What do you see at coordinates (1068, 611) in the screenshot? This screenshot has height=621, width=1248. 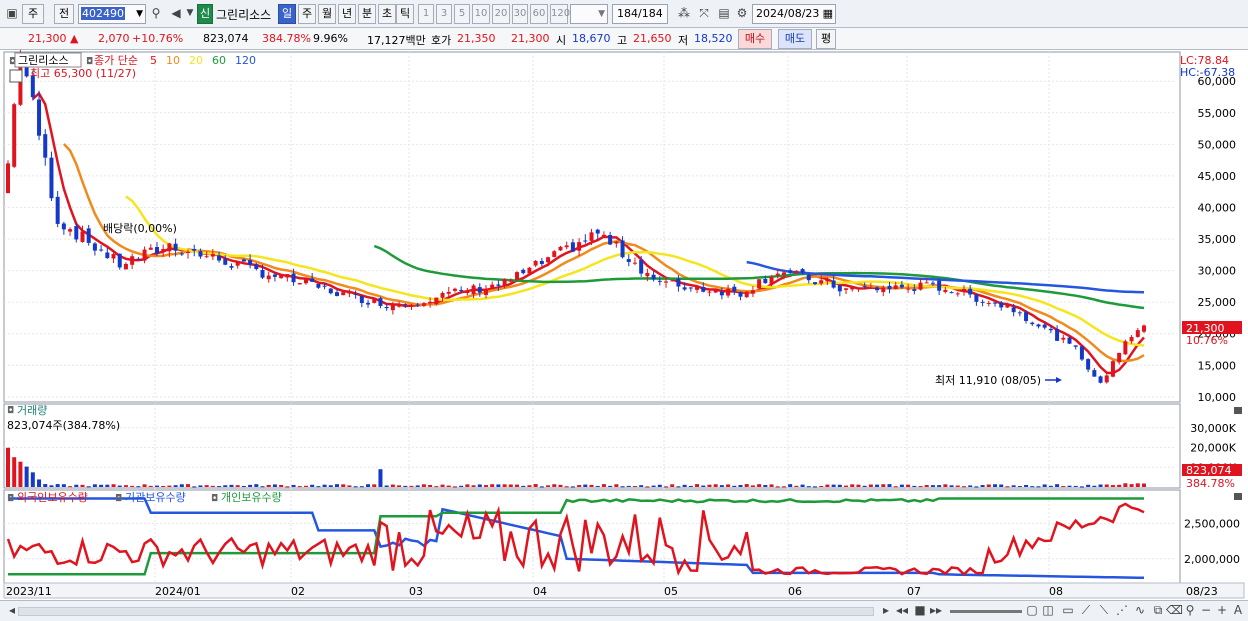 I see `tile-icon: ▭` at bounding box center [1068, 611].